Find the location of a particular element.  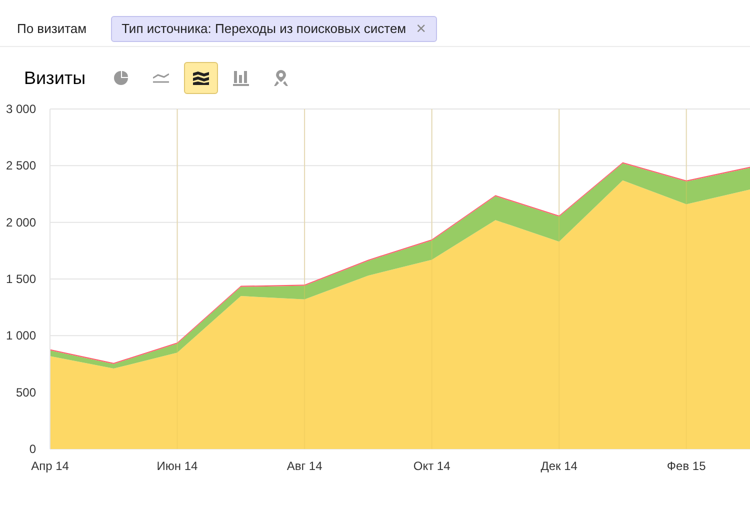

x-axis-label: Июн 14 is located at coordinates (177, 466).